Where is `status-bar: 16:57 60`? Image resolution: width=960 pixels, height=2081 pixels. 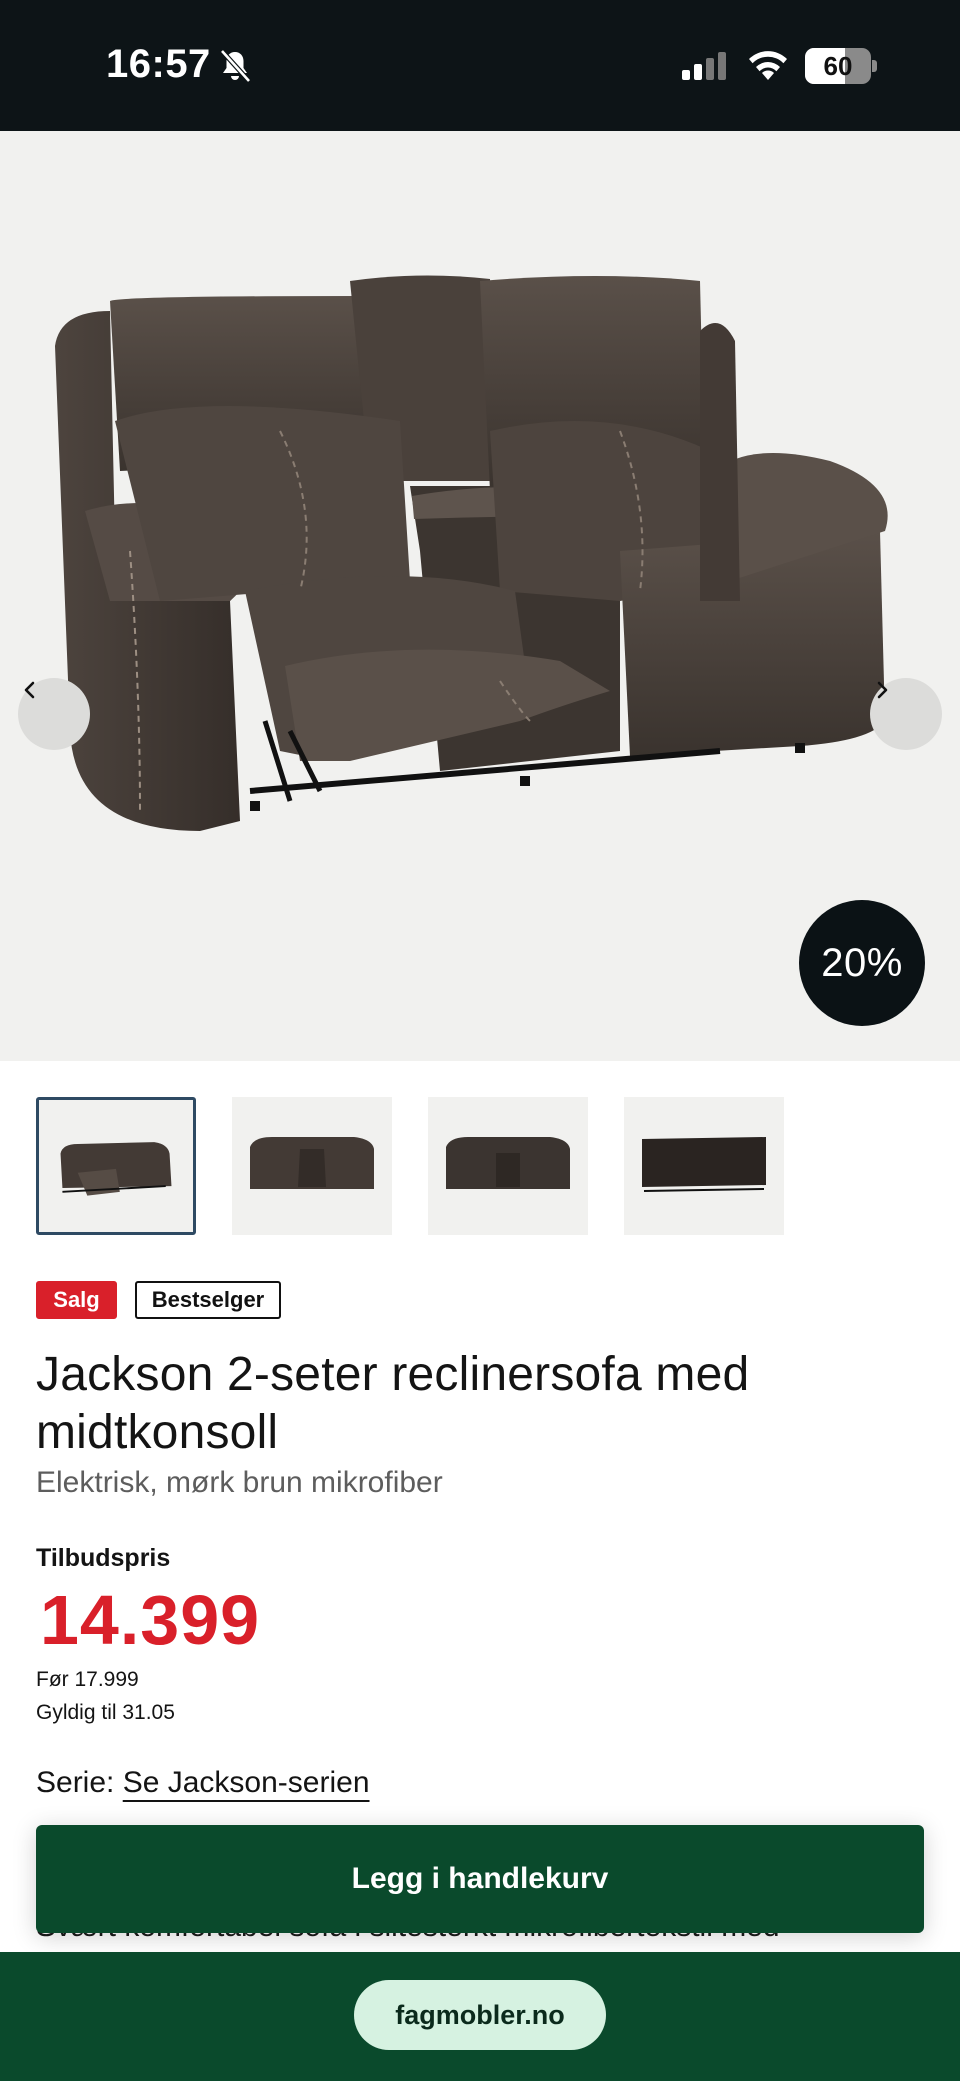
status-bar: 16:57 60 is located at coordinates (480, 65).